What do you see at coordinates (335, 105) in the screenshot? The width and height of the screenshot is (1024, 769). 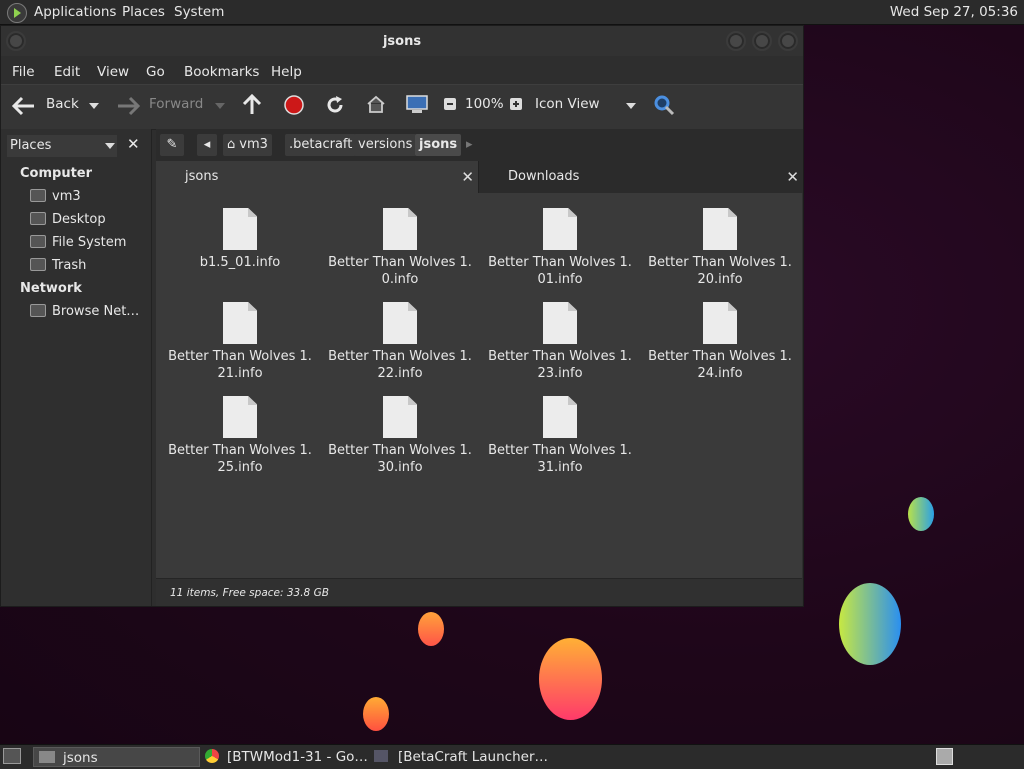 I see `reload-icon` at bounding box center [335, 105].